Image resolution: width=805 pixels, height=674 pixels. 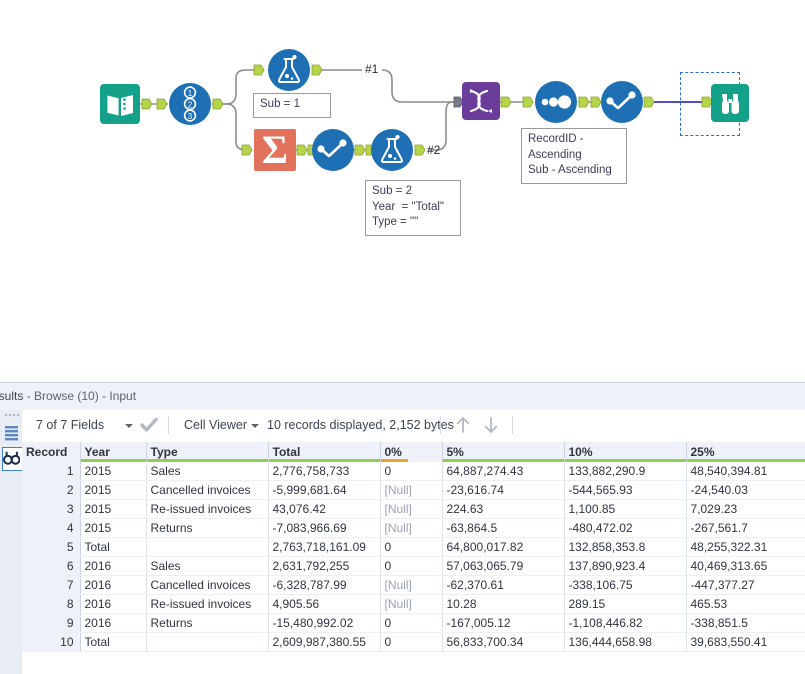 I want to click on column-header-year: Year, so click(x=113, y=452).